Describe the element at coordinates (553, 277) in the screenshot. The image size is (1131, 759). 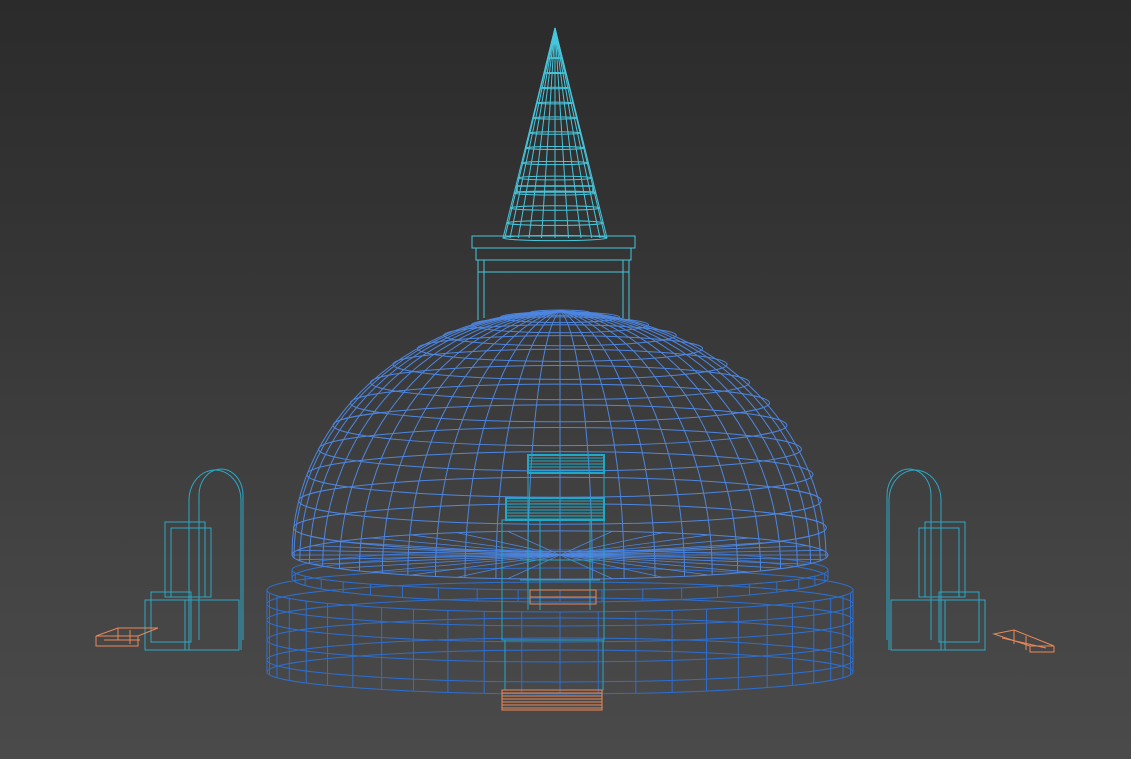
I see `harmika` at that location.